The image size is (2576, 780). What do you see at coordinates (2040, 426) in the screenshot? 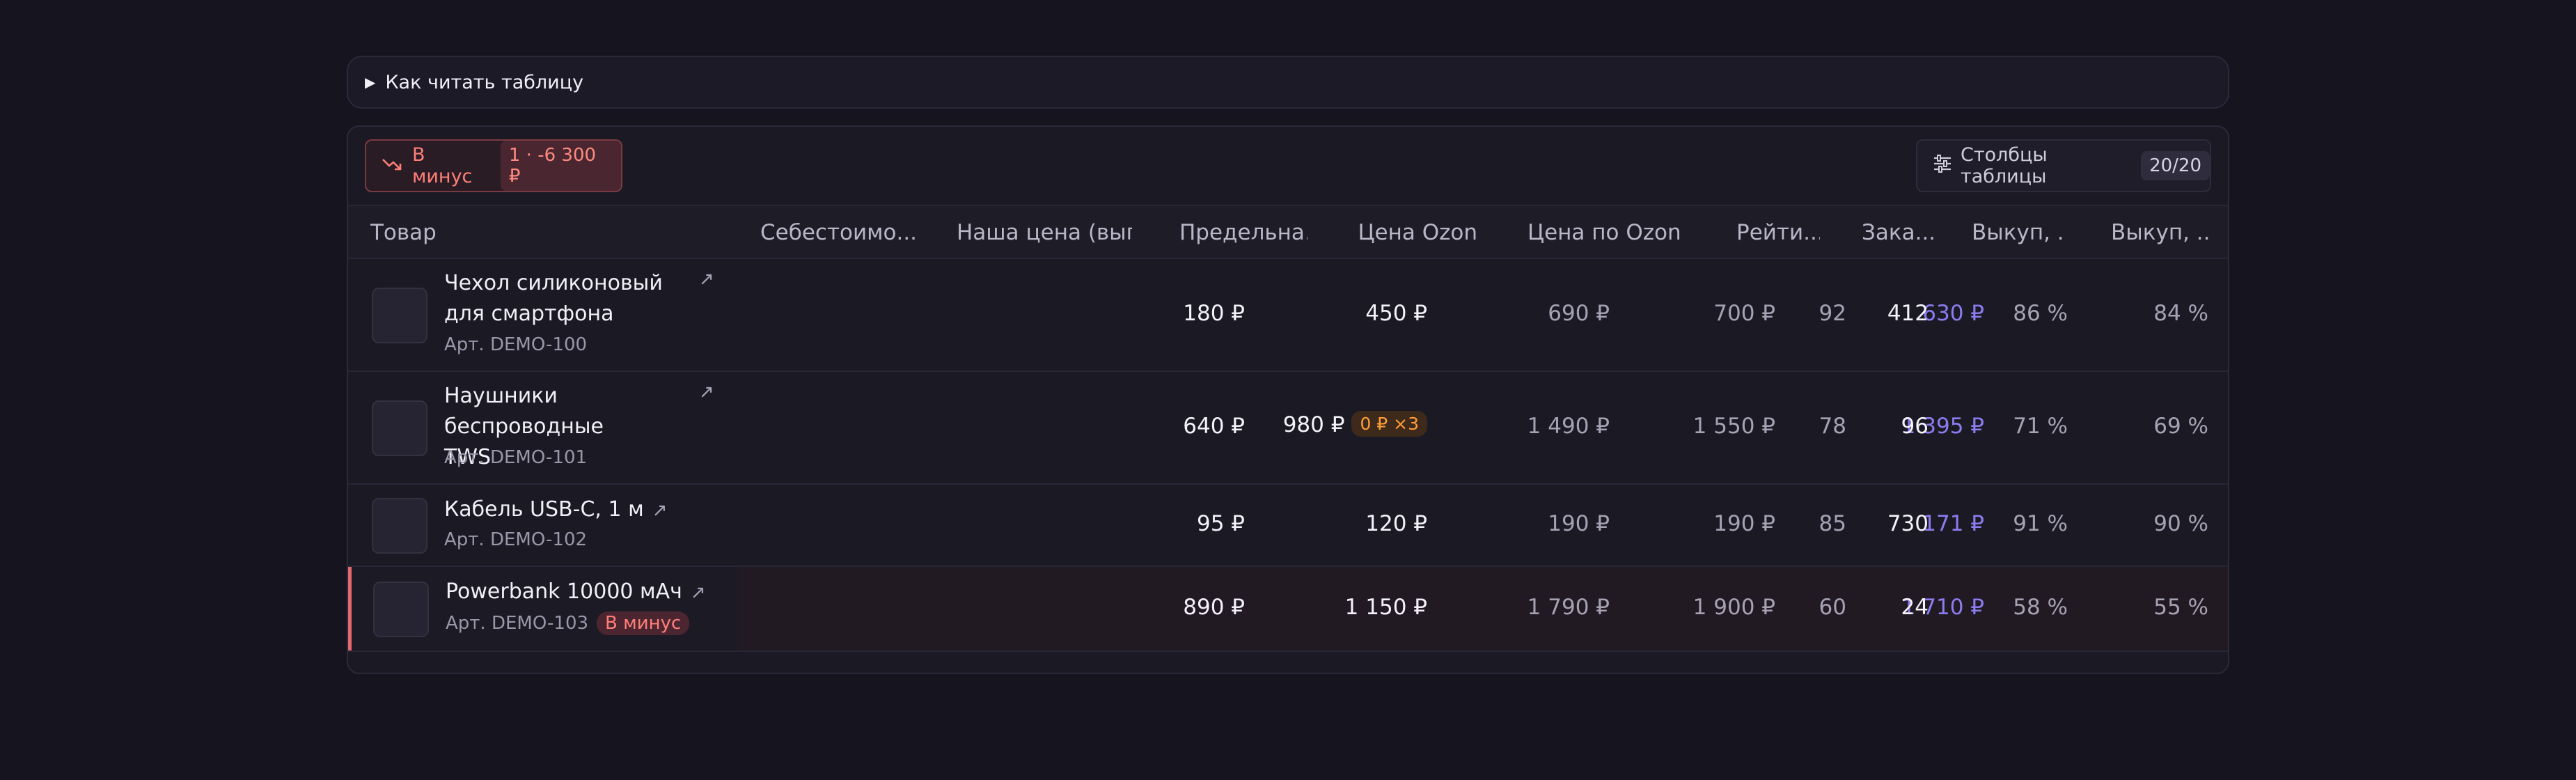
I see `buyout-1-value: 71 %` at bounding box center [2040, 426].